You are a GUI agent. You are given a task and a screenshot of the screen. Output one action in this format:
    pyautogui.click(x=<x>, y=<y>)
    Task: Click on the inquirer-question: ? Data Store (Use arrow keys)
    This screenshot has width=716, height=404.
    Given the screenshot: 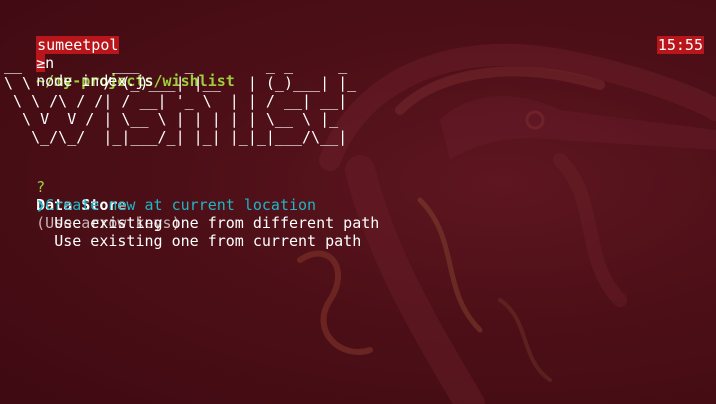 What is the action you would take?
    pyautogui.click(x=90, y=196)
    